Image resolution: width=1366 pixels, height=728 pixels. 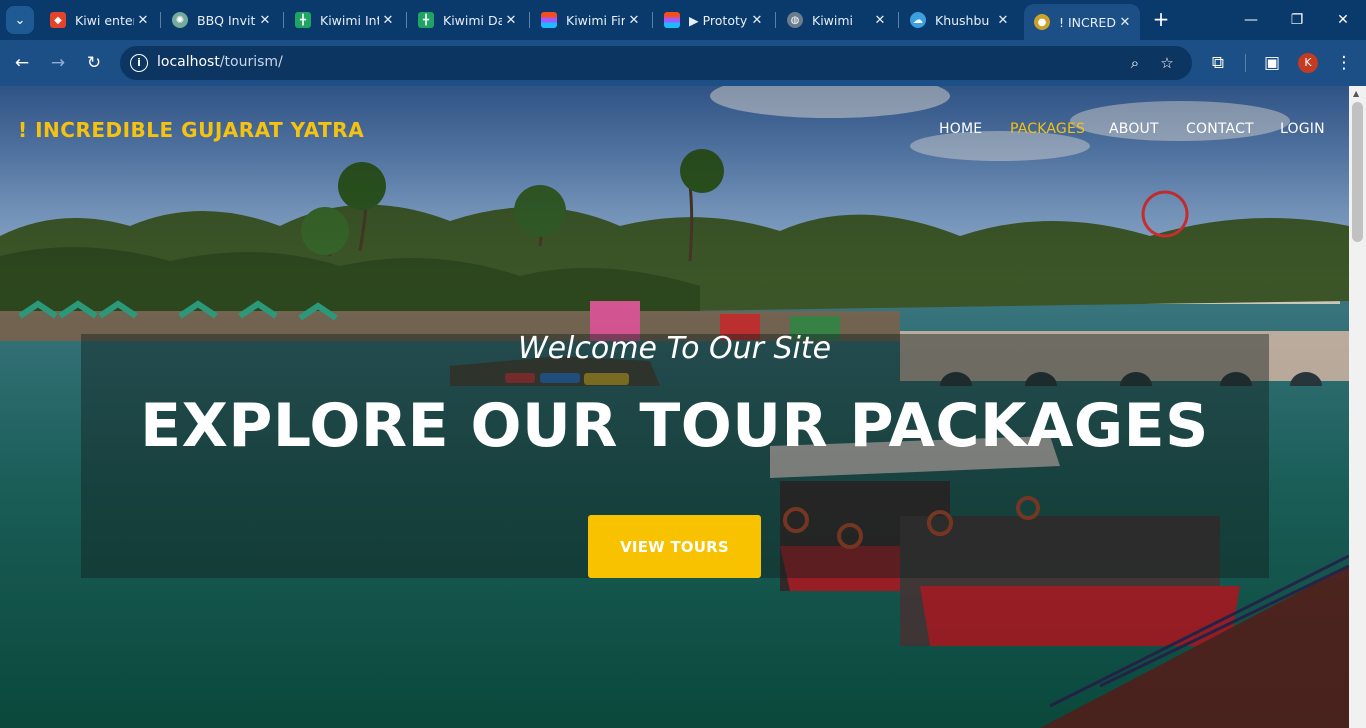 I want to click on hero-headline: EXPLORE OUR TOUR PACKAGES, so click(x=674, y=426).